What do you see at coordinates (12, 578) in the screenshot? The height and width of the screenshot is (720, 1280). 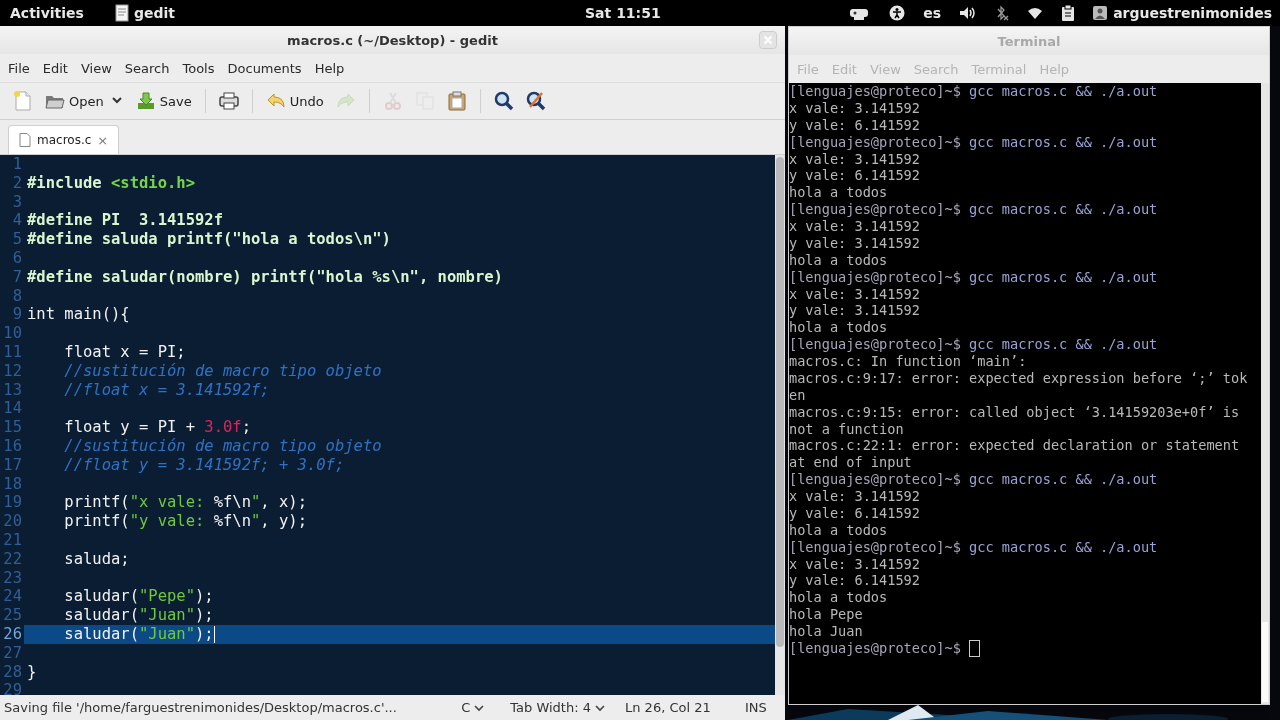 I see `line-number: 23` at bounding box center [12, 578].